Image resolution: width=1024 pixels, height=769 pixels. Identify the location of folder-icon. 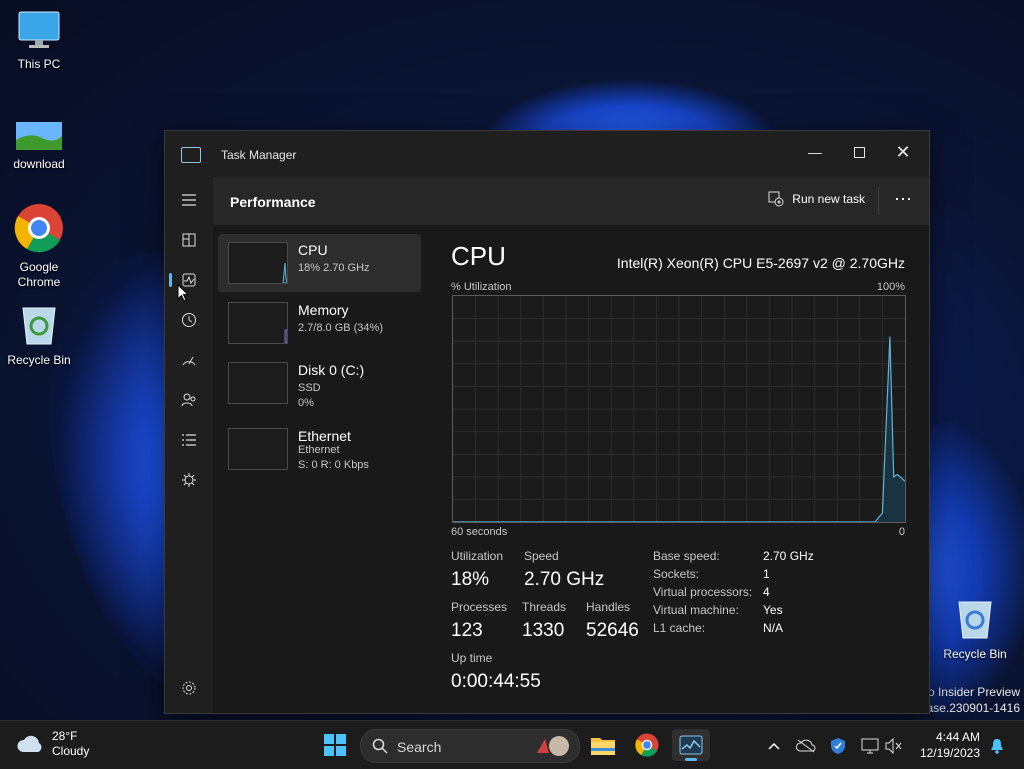
(603, 746).